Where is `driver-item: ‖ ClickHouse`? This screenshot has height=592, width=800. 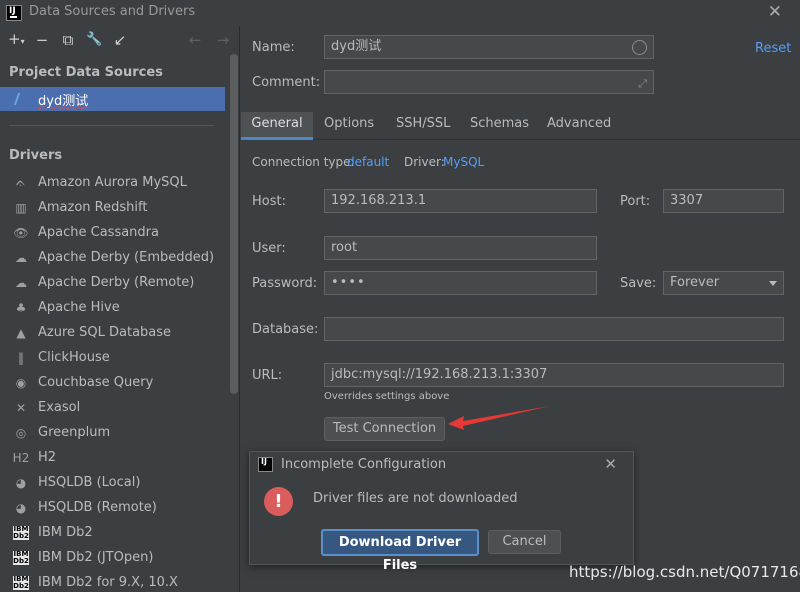 driver-item: ‖ ClickHouse is located at coordinates (112, 357).